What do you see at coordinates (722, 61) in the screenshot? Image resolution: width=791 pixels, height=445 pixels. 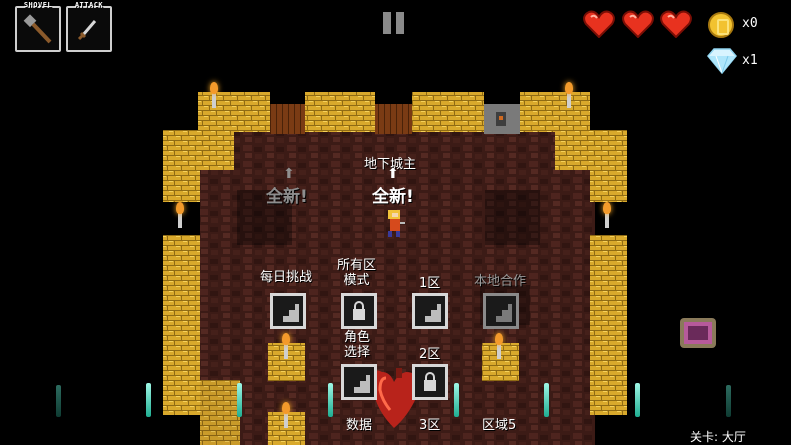 I see `diamond-icon` at bounding box center [722, 61].